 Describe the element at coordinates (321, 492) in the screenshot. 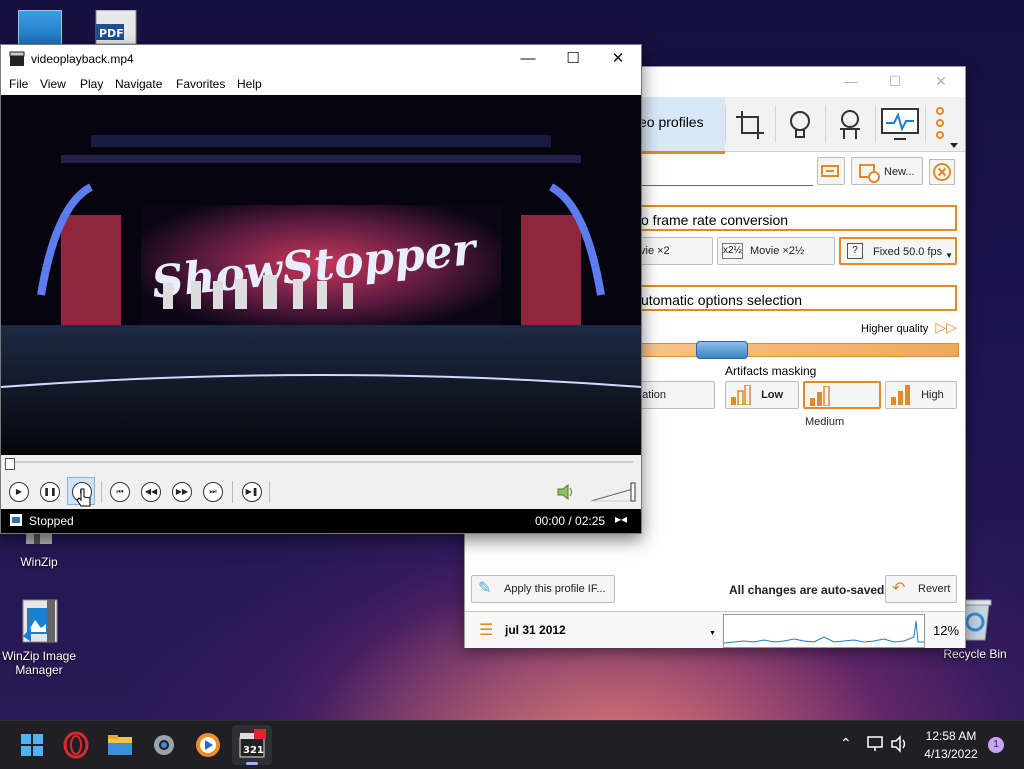

I see `playback-controls: ▶ ❚❚ ■ ⏮ ◀◀ ▶▶ ⏭ ▶❚` at that location.